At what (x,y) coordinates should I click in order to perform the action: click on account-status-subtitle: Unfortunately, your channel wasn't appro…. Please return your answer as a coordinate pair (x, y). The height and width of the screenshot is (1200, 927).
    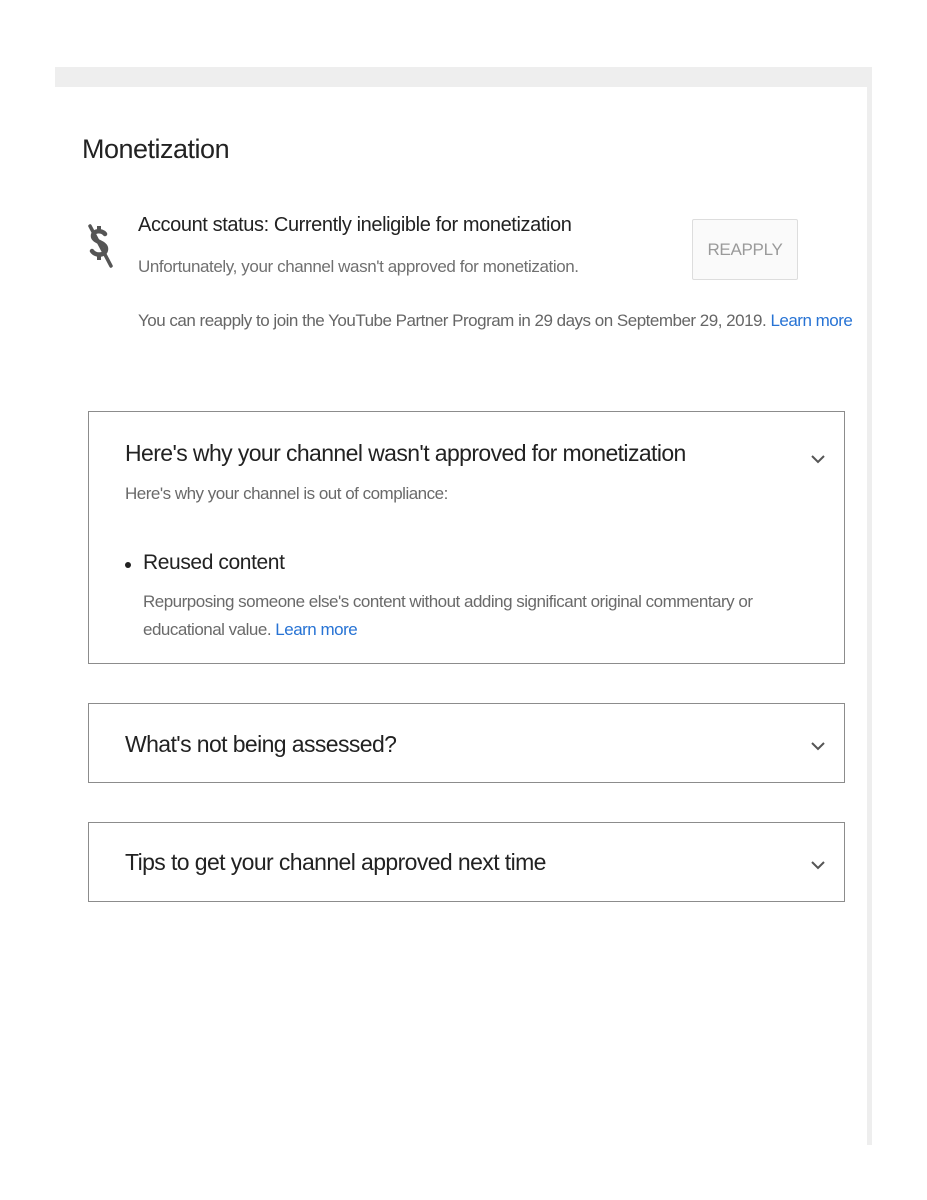
    Looking at the image, I should click on (358, 266).